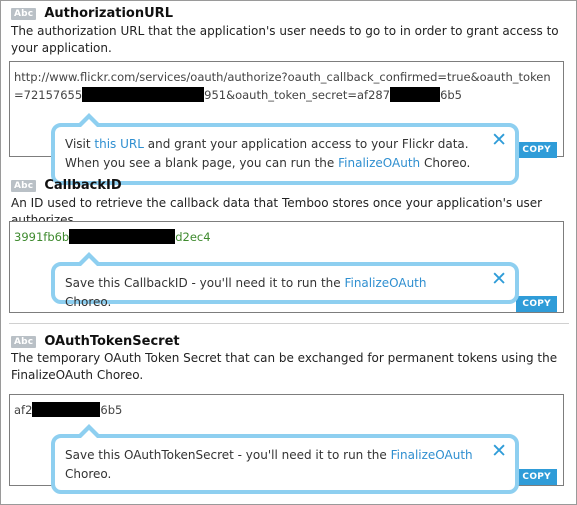  Describe the element at coordinates (536, 477) in the screenshot. I see `copy-oauthtokensecret-button: COPY` at that location.